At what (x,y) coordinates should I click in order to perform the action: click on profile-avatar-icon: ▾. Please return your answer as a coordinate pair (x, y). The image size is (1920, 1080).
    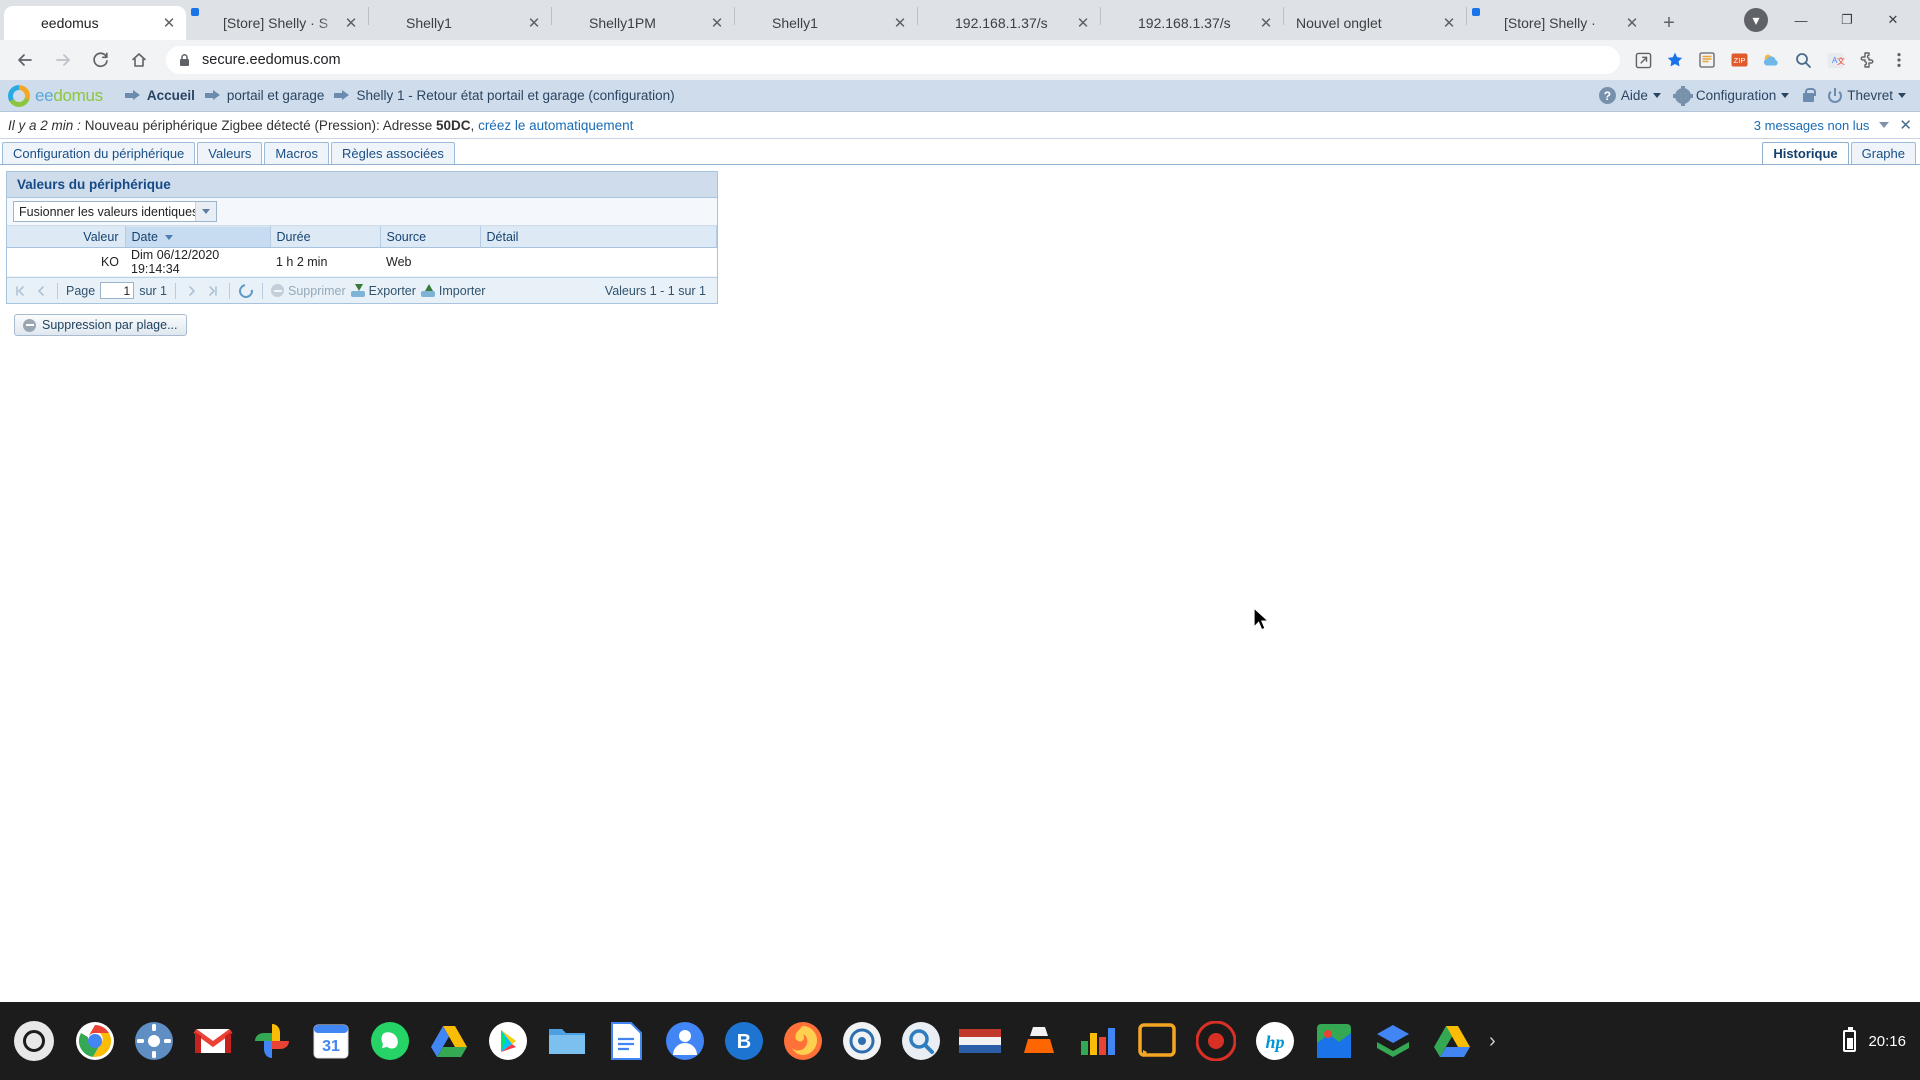
    Looking at the image, I should click on (1756, 20).